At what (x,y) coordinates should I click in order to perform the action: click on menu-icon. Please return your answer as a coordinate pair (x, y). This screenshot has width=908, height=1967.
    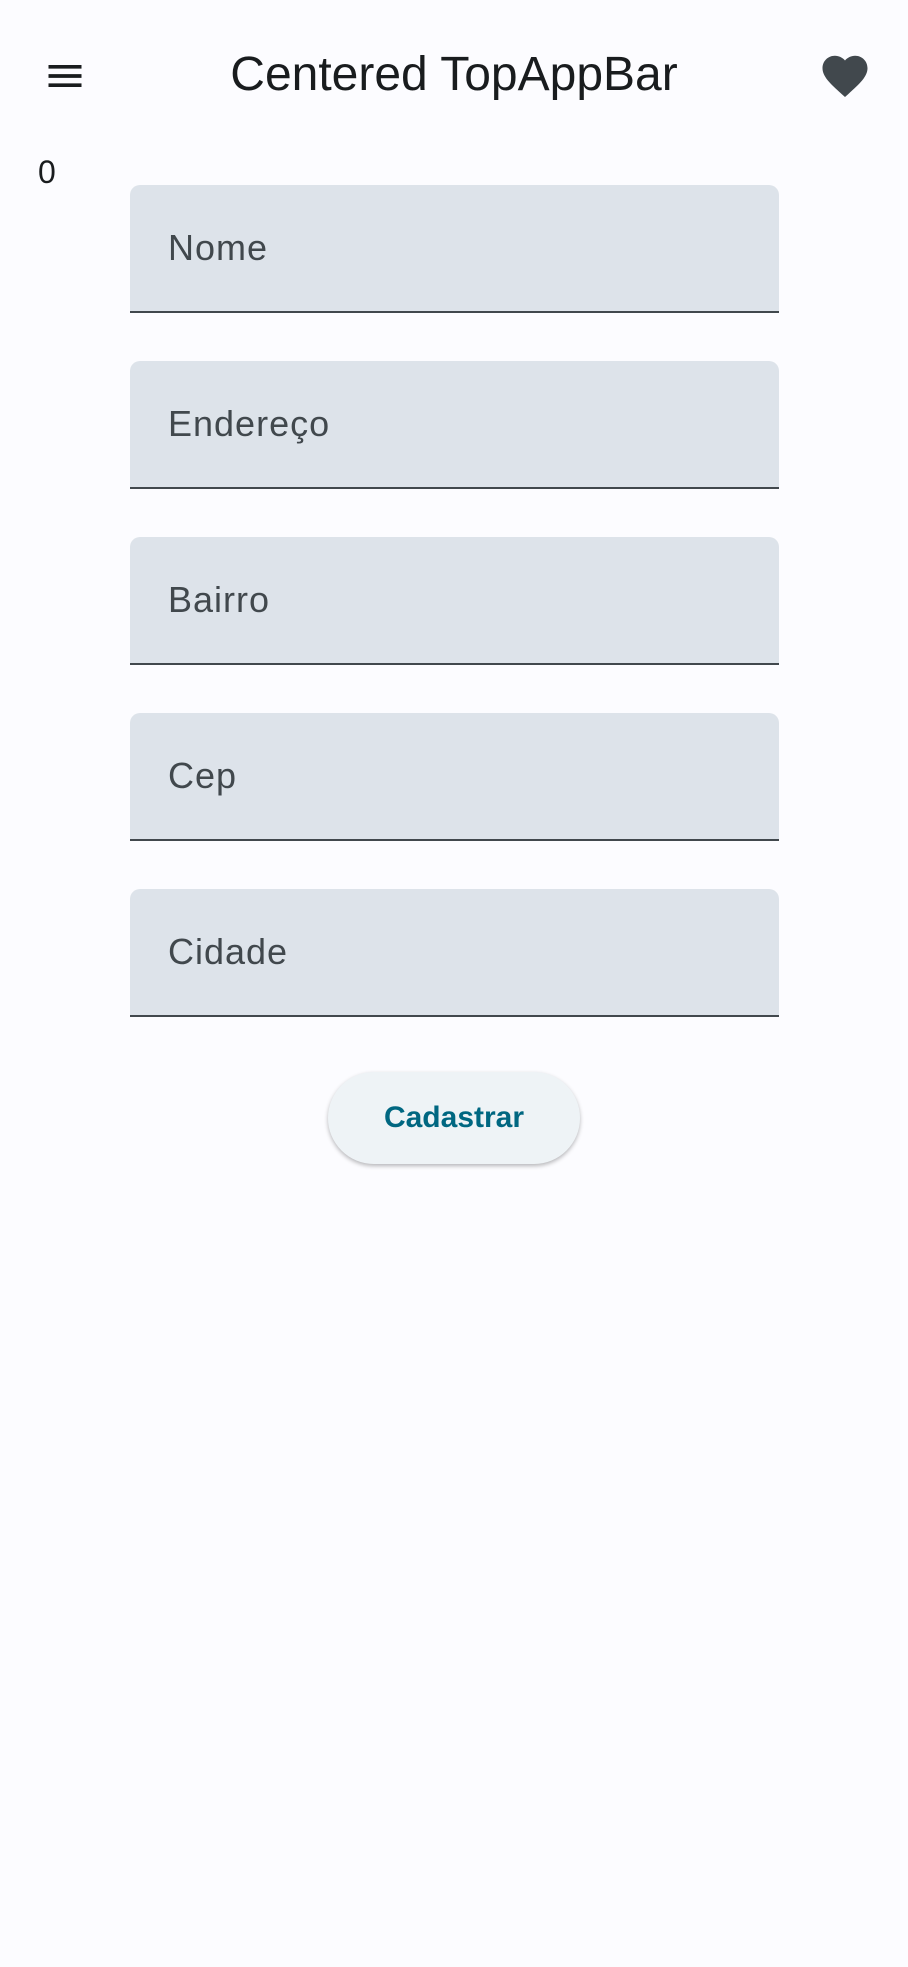
    Looking at the image, I should click on (65, 76).